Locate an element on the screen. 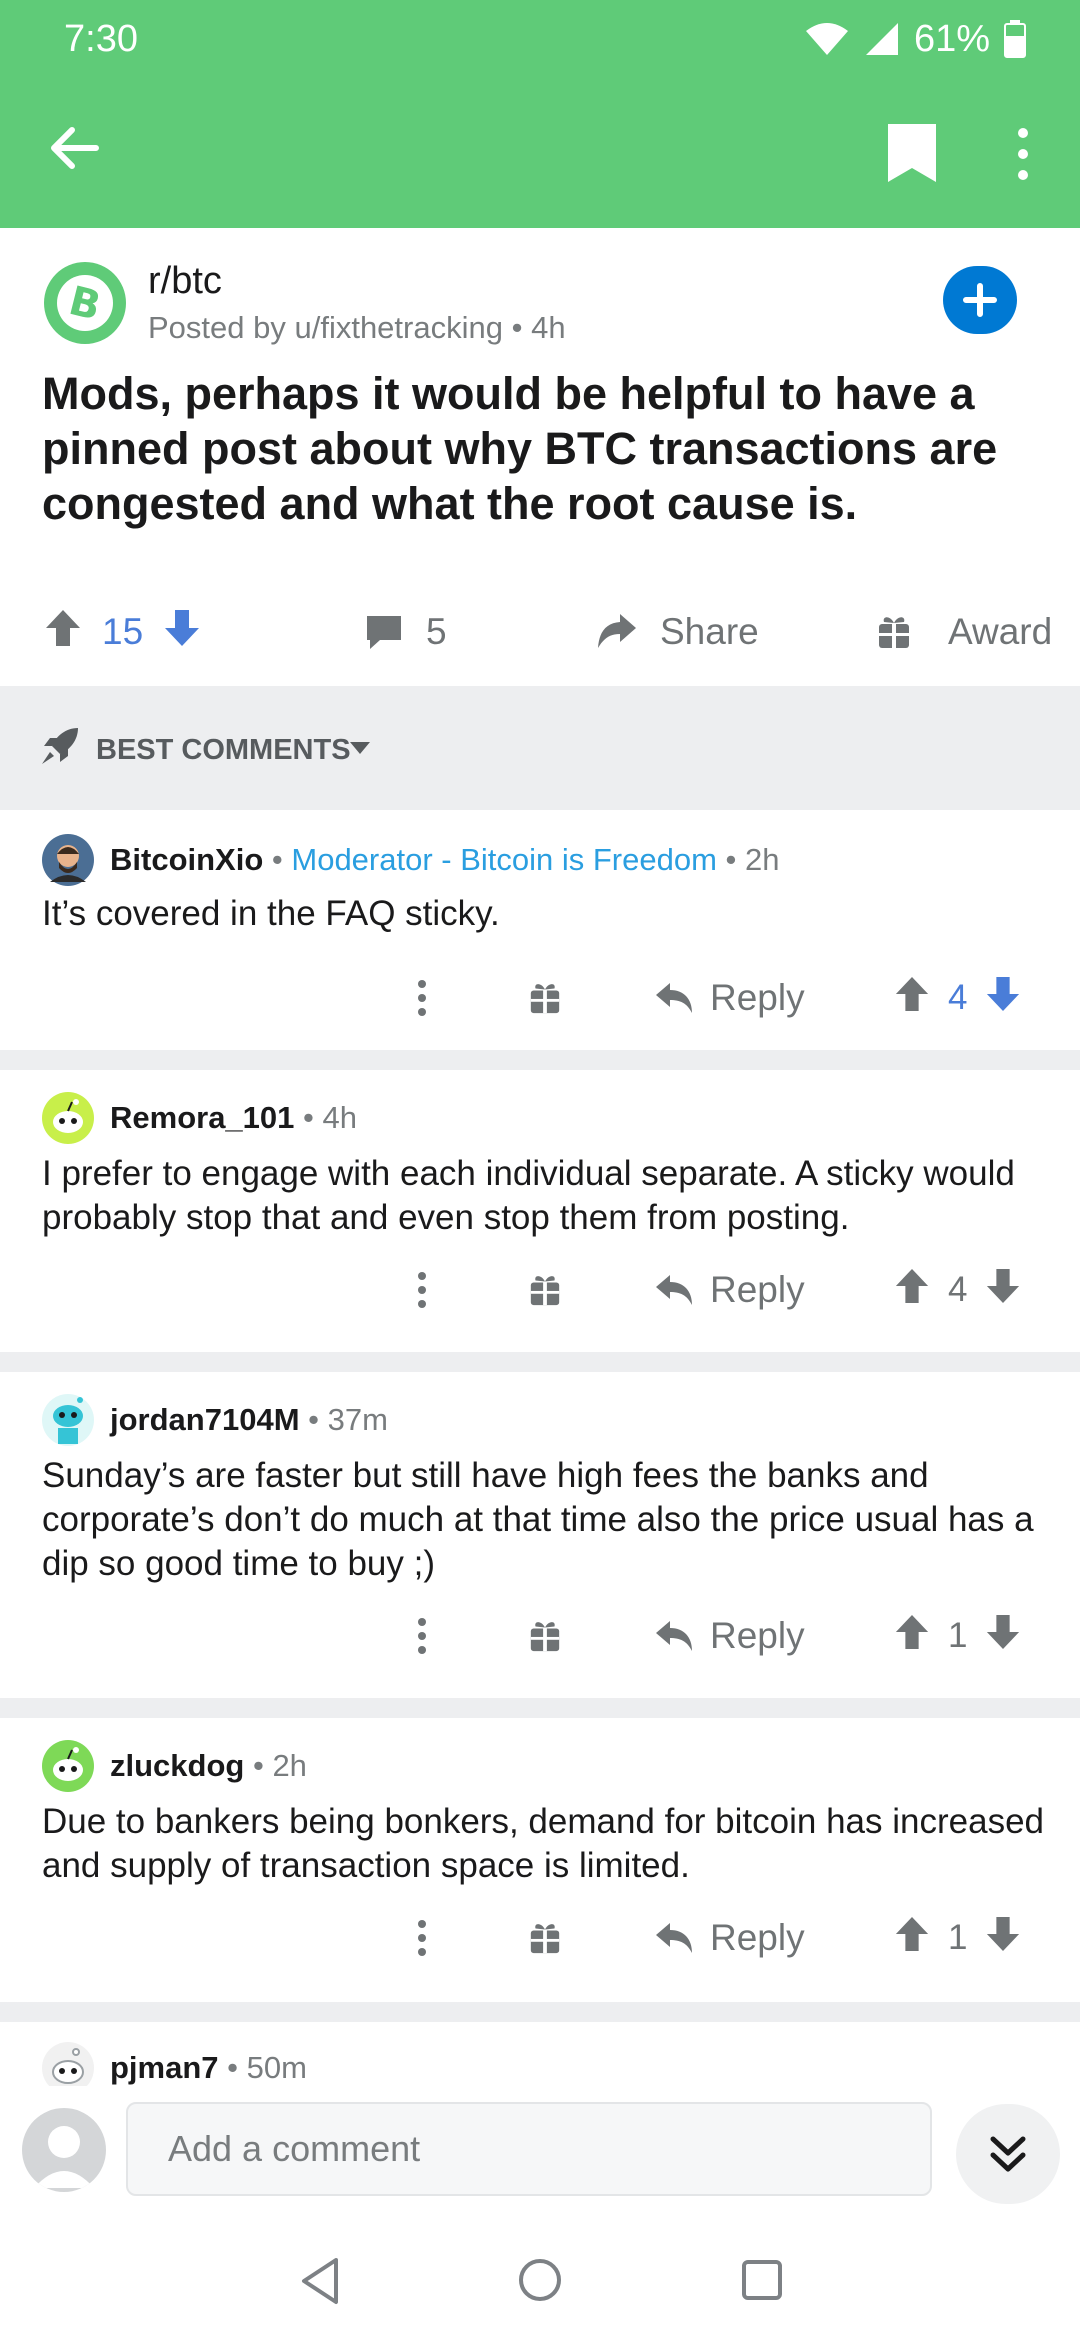  nav-recents-button is located at coordinates (762, 2282).